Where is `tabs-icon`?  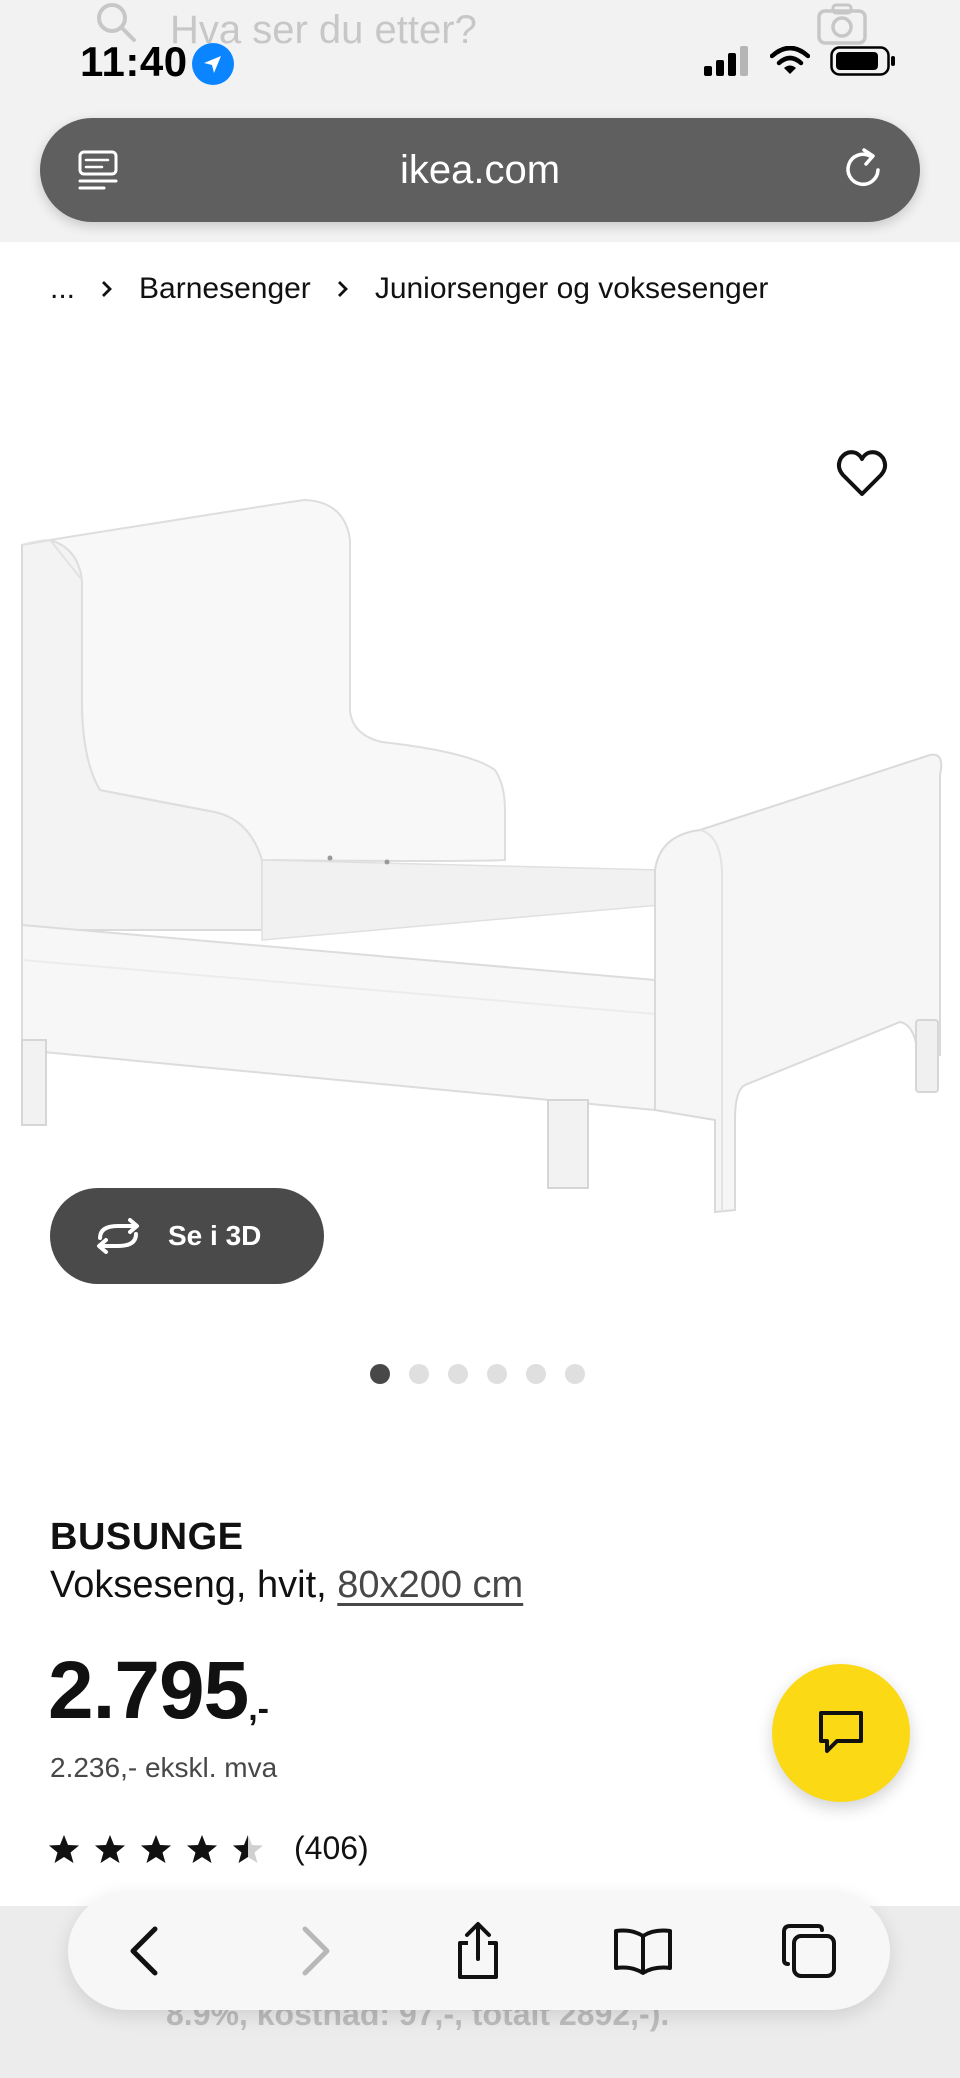
tabs-icon is located at coordinates (809, 1951).